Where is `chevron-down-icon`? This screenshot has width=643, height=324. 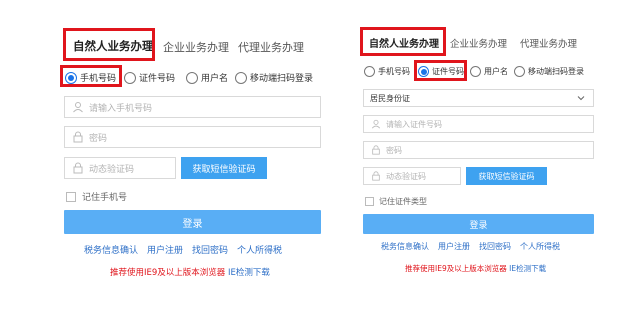
chevron-down-icon is located at coordinates (581, 98).